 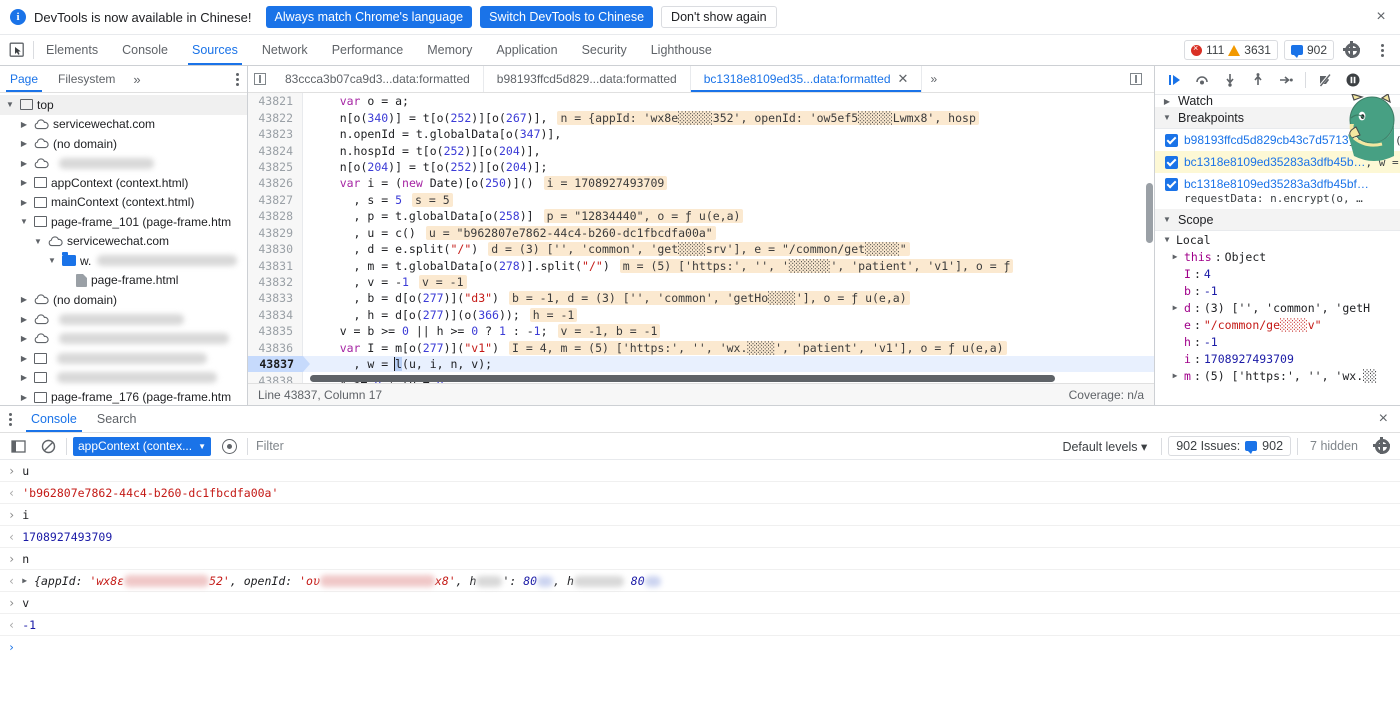 What do you see at coordinates (1382, 446) in the screenshot?
I see `console-settings-button` at bounding box center [1382, 446].